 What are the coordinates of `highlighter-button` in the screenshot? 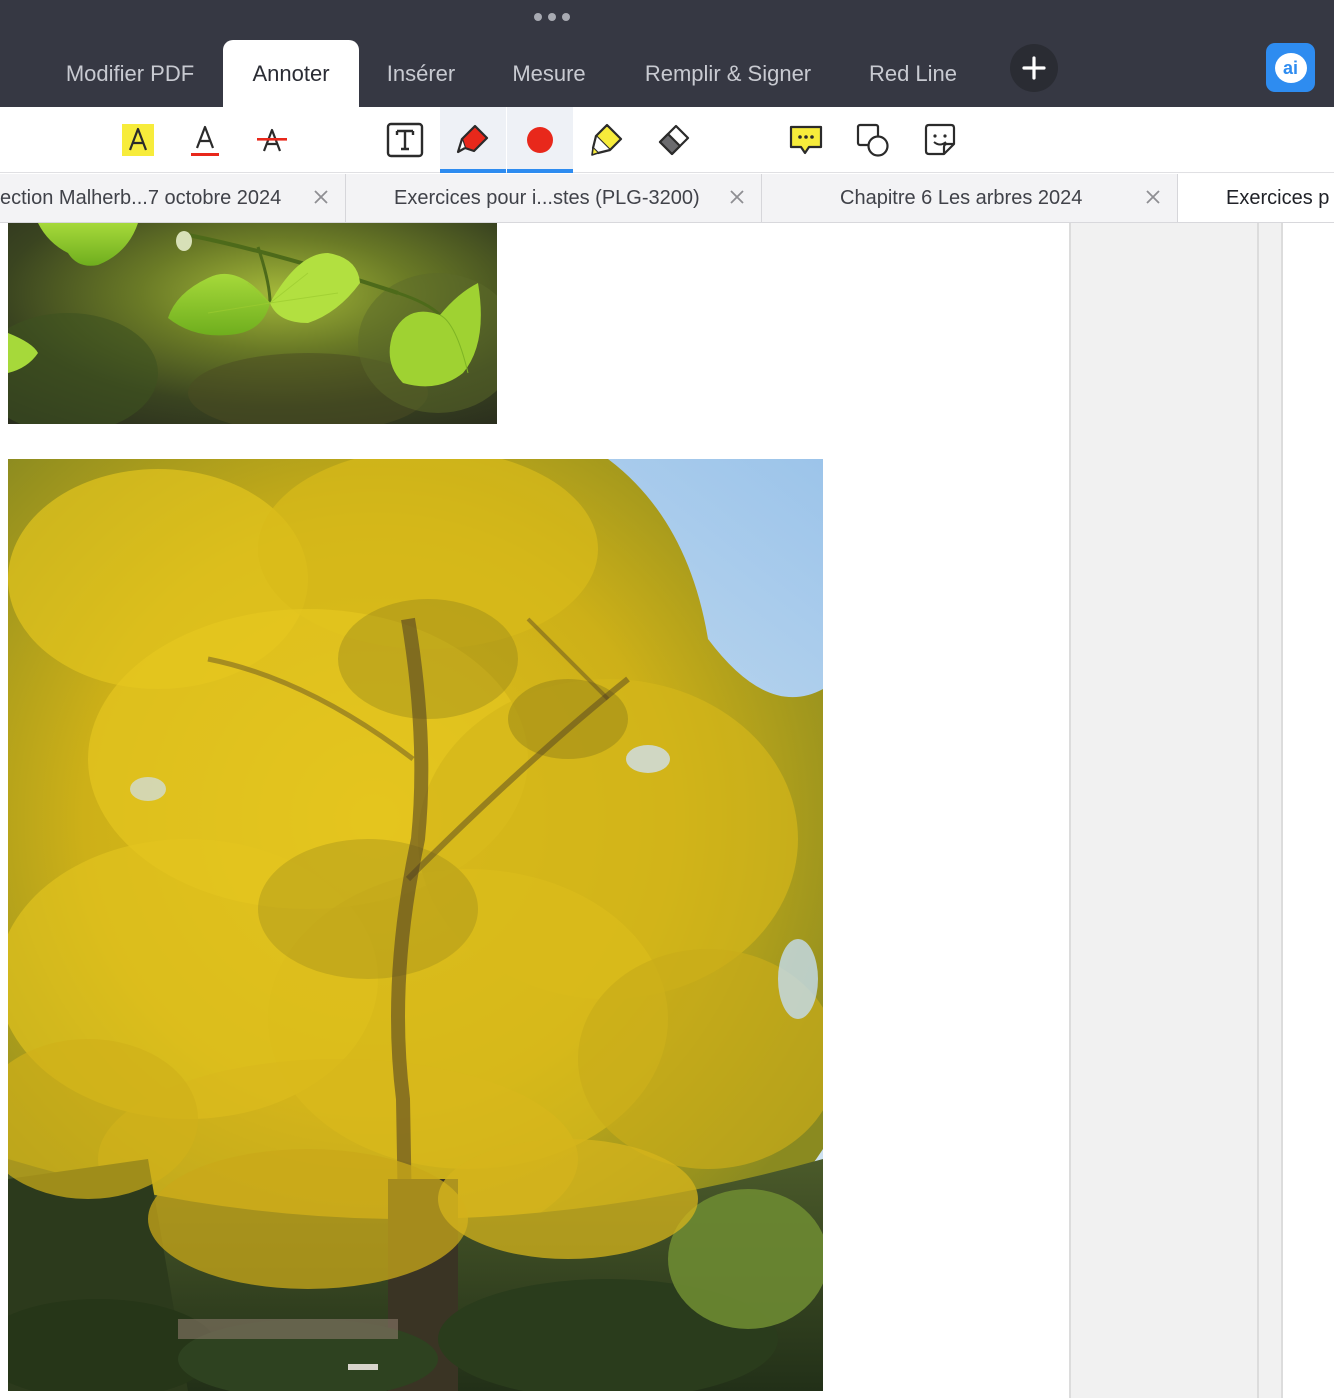 It's located at (607, 140).